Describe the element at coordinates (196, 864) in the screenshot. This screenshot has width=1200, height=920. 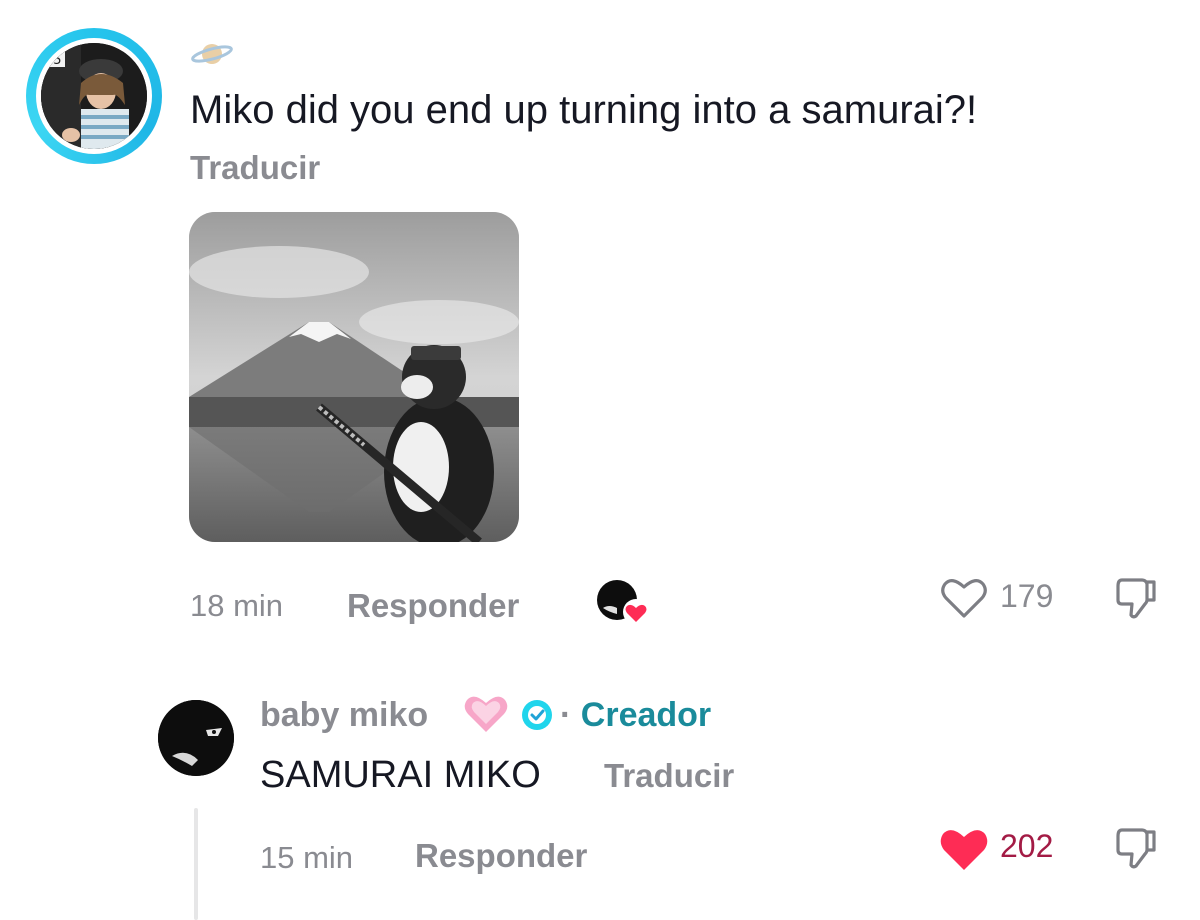
I see `thread-line` at that location.